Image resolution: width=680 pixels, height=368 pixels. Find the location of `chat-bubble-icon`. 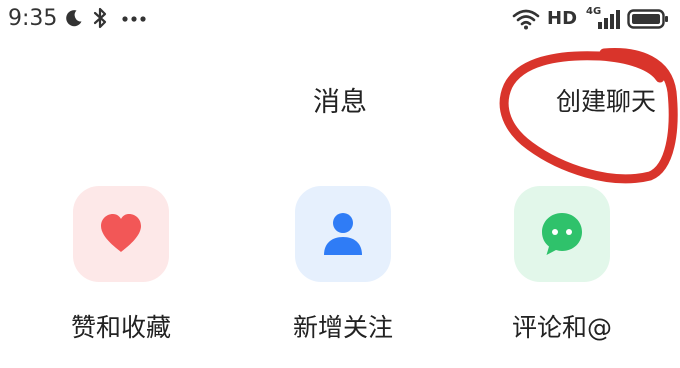

chat-bubble-icon is located at coordinates (562, 234).